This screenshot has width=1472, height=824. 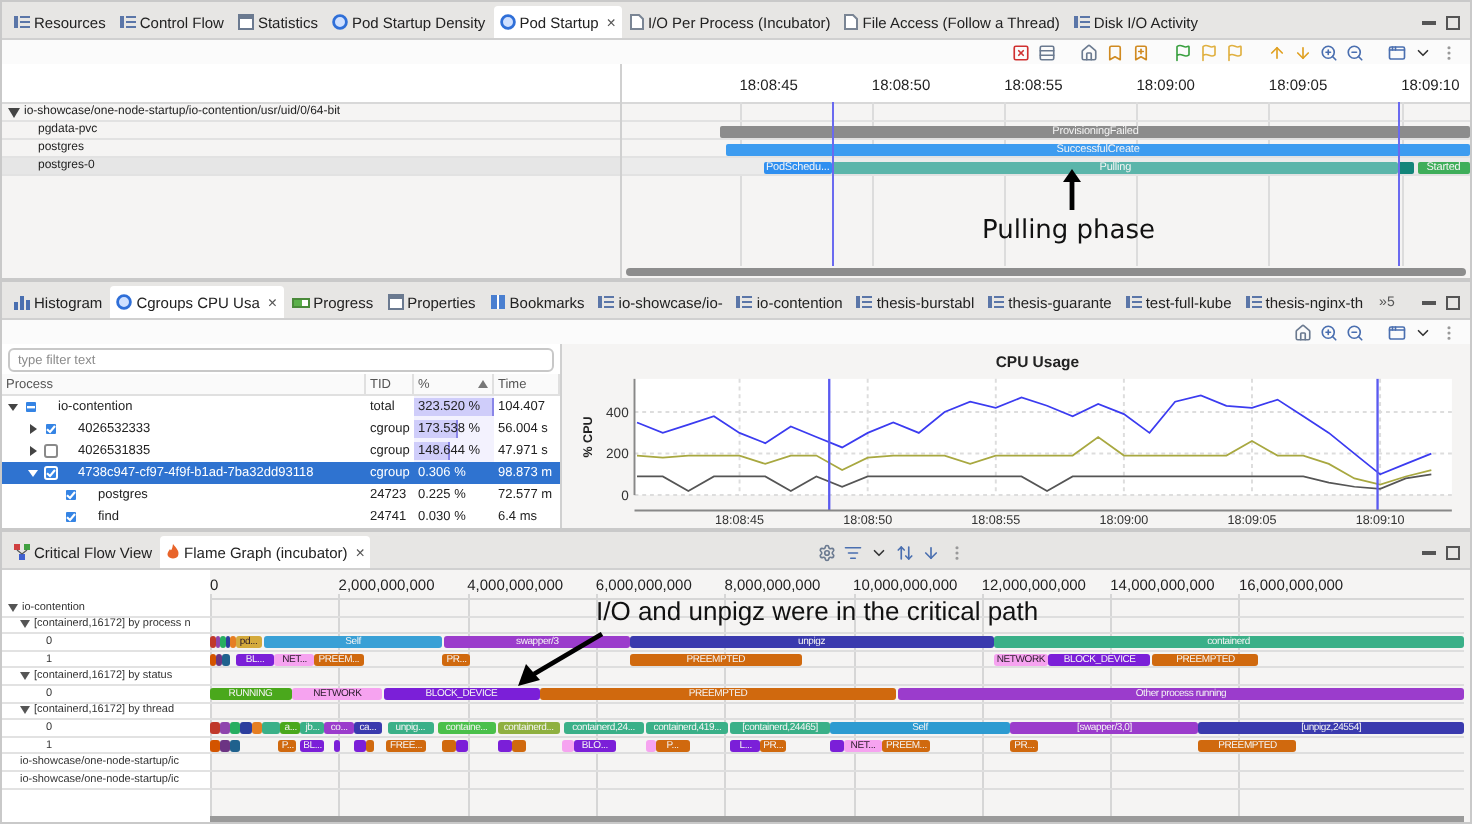 What do you see at coordinates (300, 302) in the screenshot?
I see `progress-icon` at bounding box center [300, 302].